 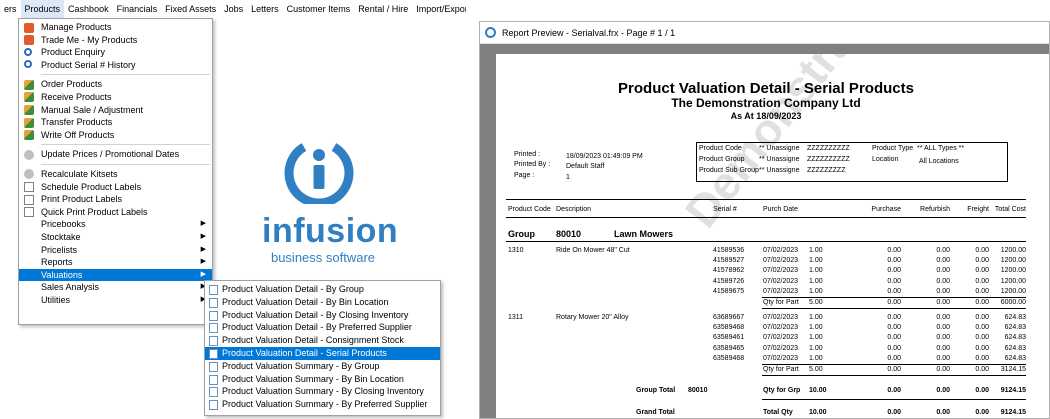 I want to click on grand-total-label: Grand Total, so click(x=655, y=412).